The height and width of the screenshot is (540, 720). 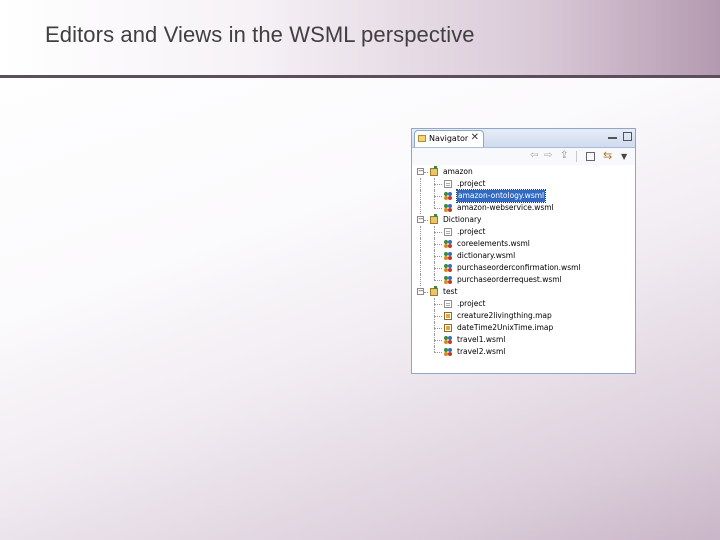 I want to click on tree-file-row: purchaseorderconfirmation.wsml, so click(x=523, y=268).